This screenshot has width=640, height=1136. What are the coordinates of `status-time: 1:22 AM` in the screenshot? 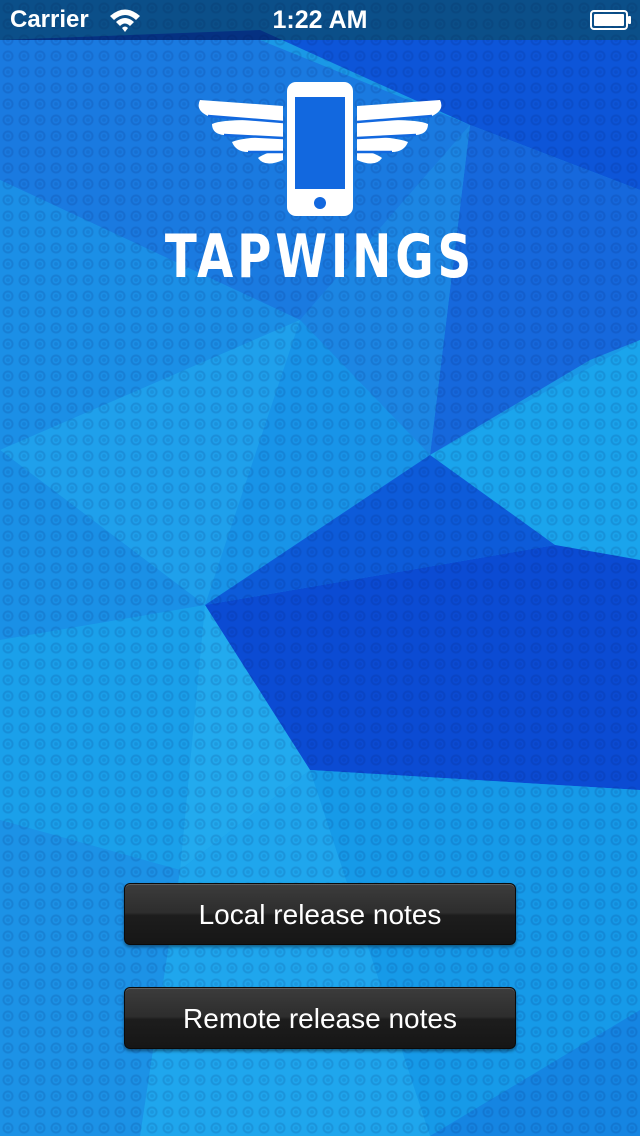 It's located at (320, 20).